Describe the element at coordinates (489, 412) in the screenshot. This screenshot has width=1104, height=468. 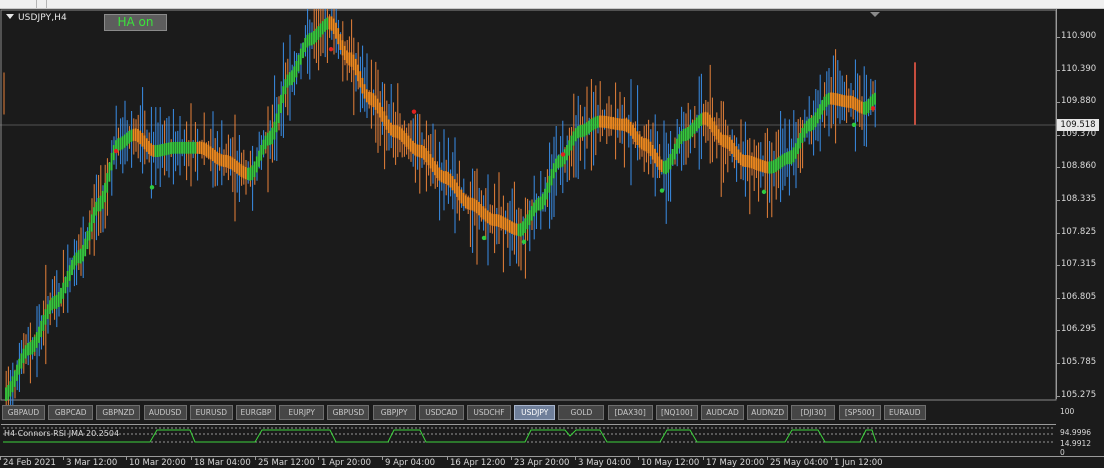
I see `pair-button-usdchf: USDCHF` at that location.